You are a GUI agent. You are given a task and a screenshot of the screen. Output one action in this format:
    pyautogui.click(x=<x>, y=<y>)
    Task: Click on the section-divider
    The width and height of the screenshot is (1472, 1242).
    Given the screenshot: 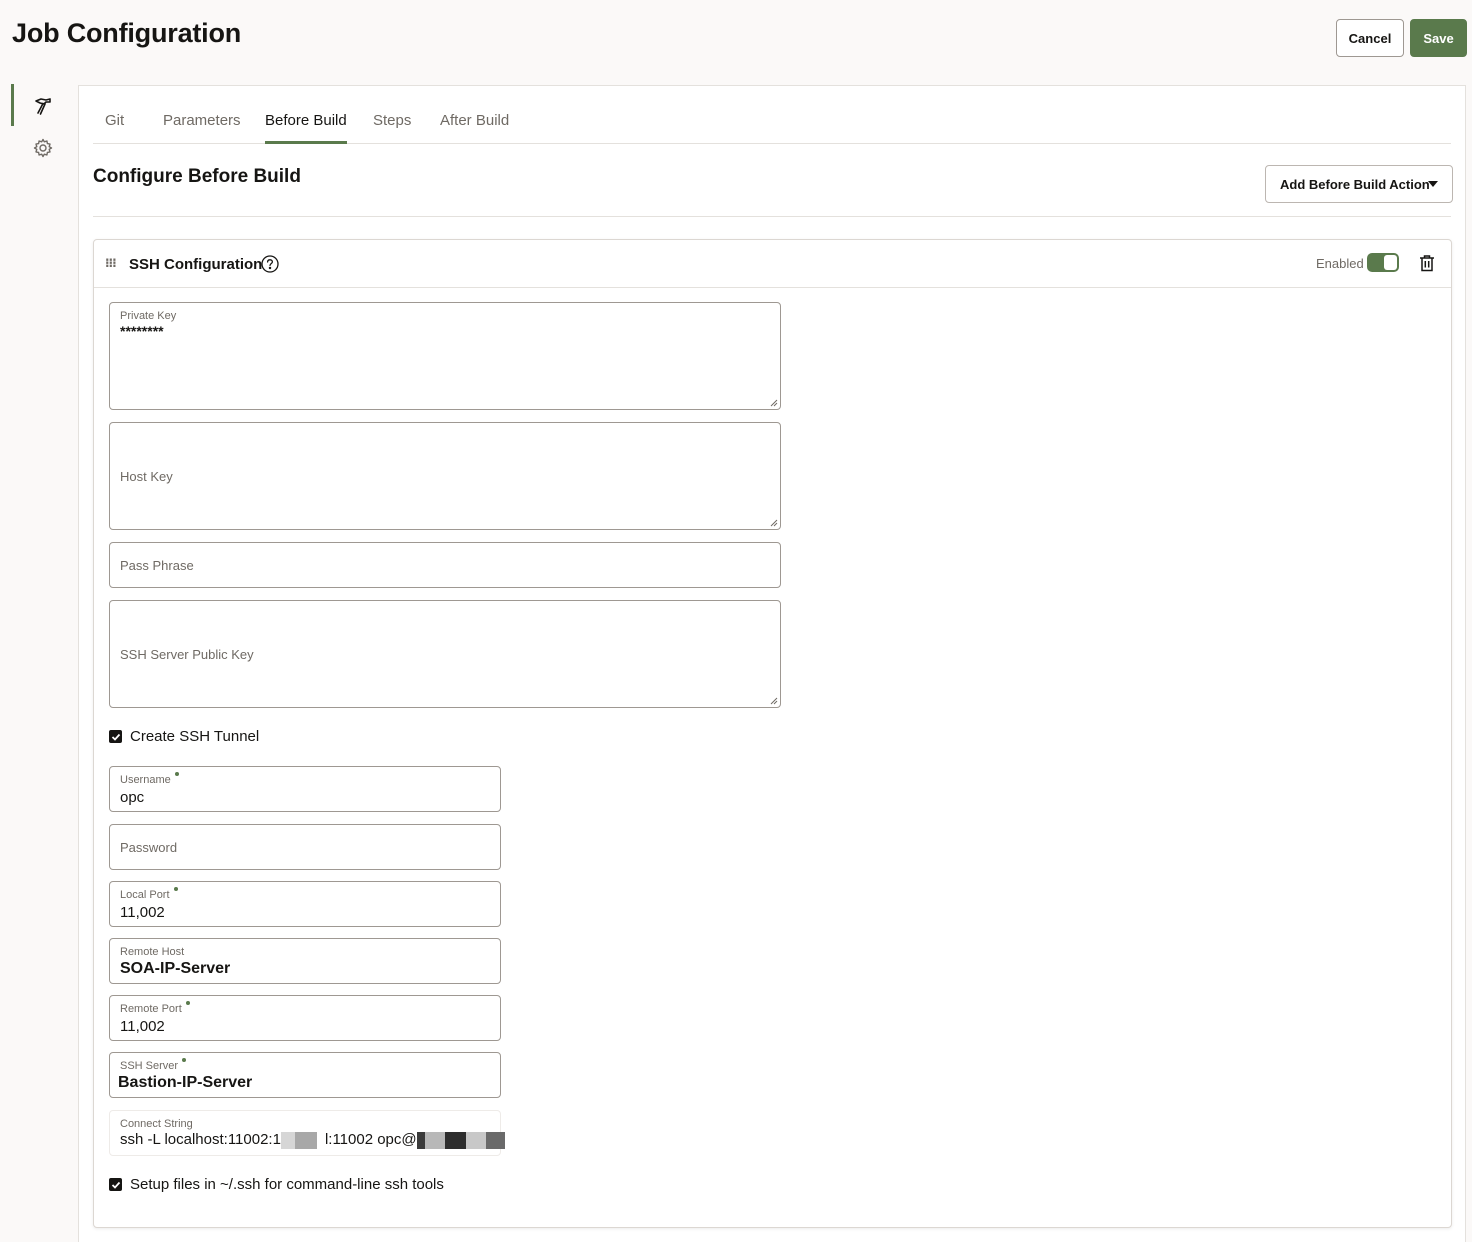 What is the action you would take?
    pyautogui.click(x=772, y=216)
    